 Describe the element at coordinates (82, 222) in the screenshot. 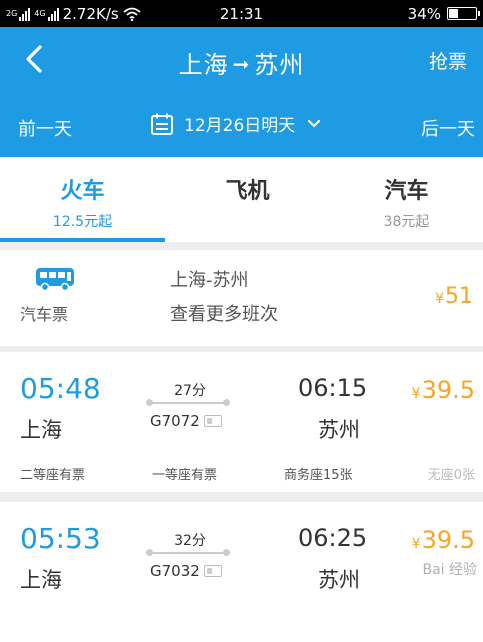

I see `tab-train-price: 12.5元起` at that location.